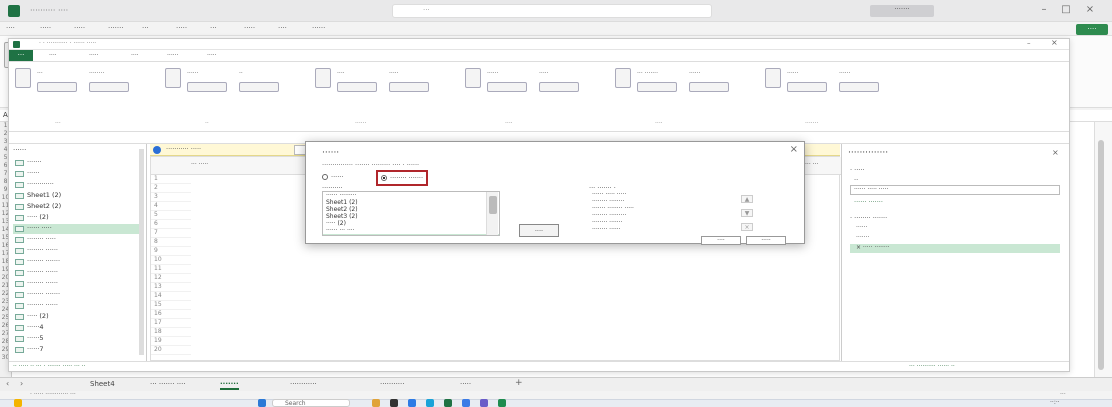 This screenshot has height=407, width=1112. Describe the element at coordinates (78, 207) in the screenshot. I see `query-item: Sheet2 (2)` at that location.